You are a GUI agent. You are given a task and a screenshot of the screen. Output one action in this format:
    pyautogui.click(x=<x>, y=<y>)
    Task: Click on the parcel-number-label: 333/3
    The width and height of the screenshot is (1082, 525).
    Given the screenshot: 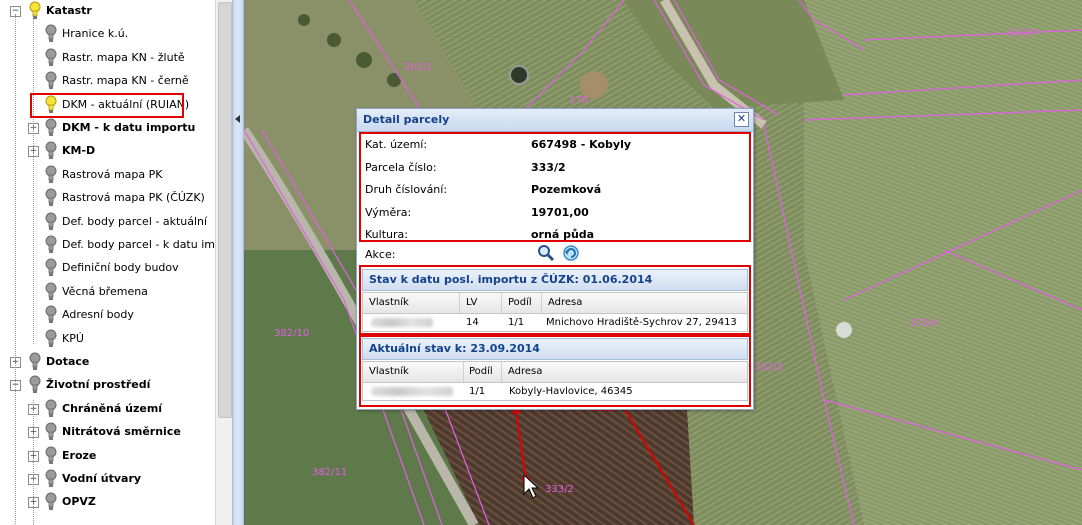 What is the action you would take?
    pyautogui.click(x=768, y=367)
    